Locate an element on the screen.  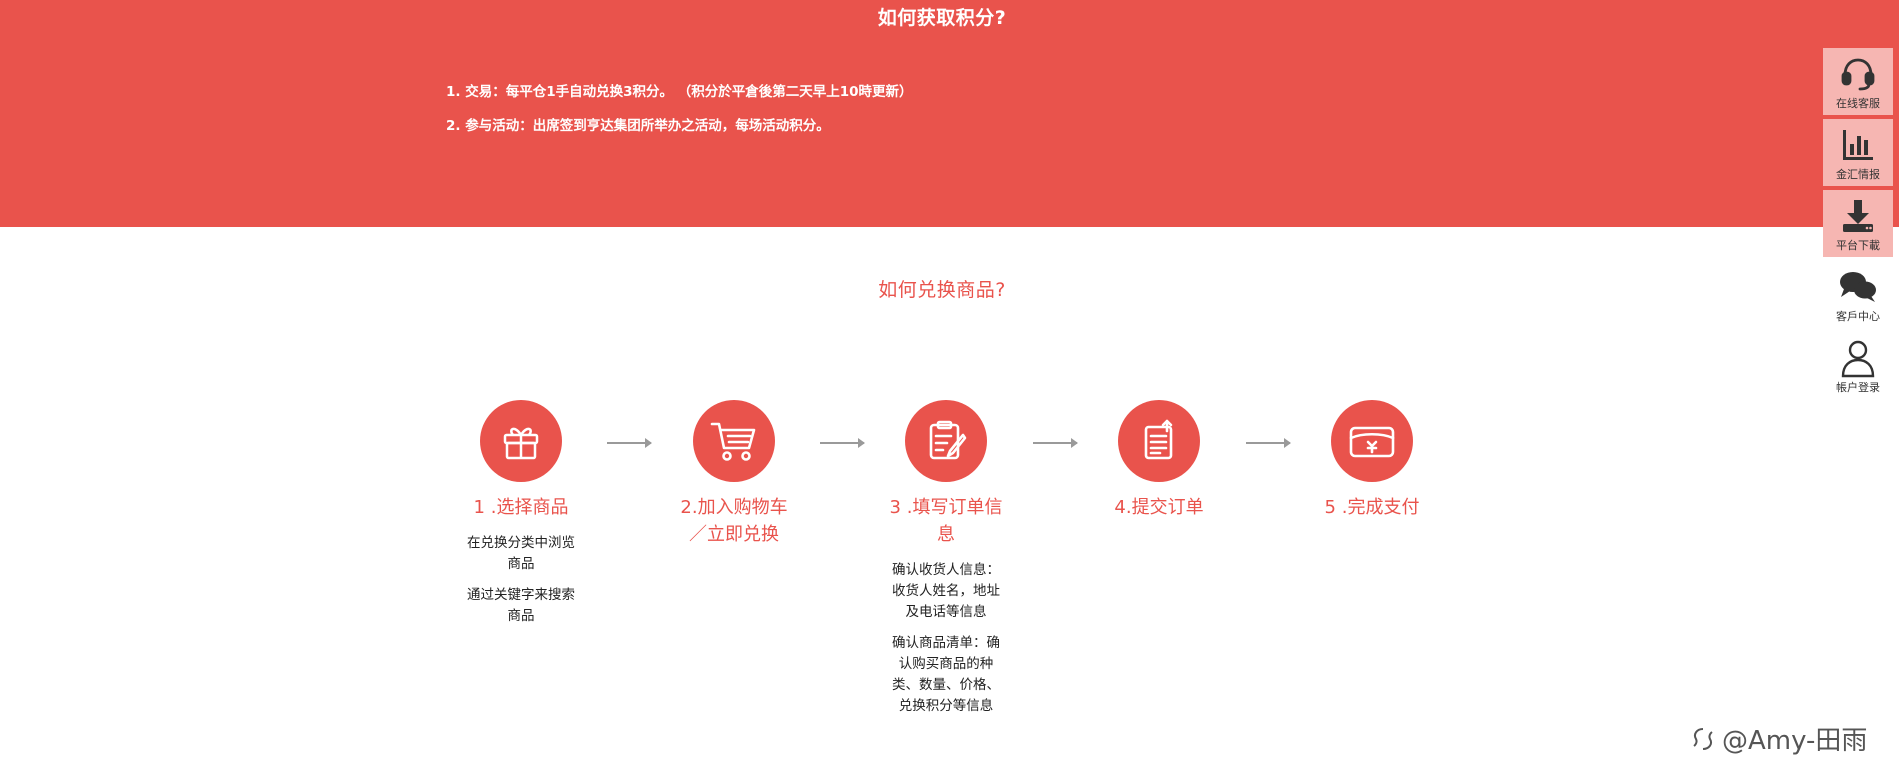
sidebar-item-platform-download: 平台下載 is located at coordinates (1858, 223).